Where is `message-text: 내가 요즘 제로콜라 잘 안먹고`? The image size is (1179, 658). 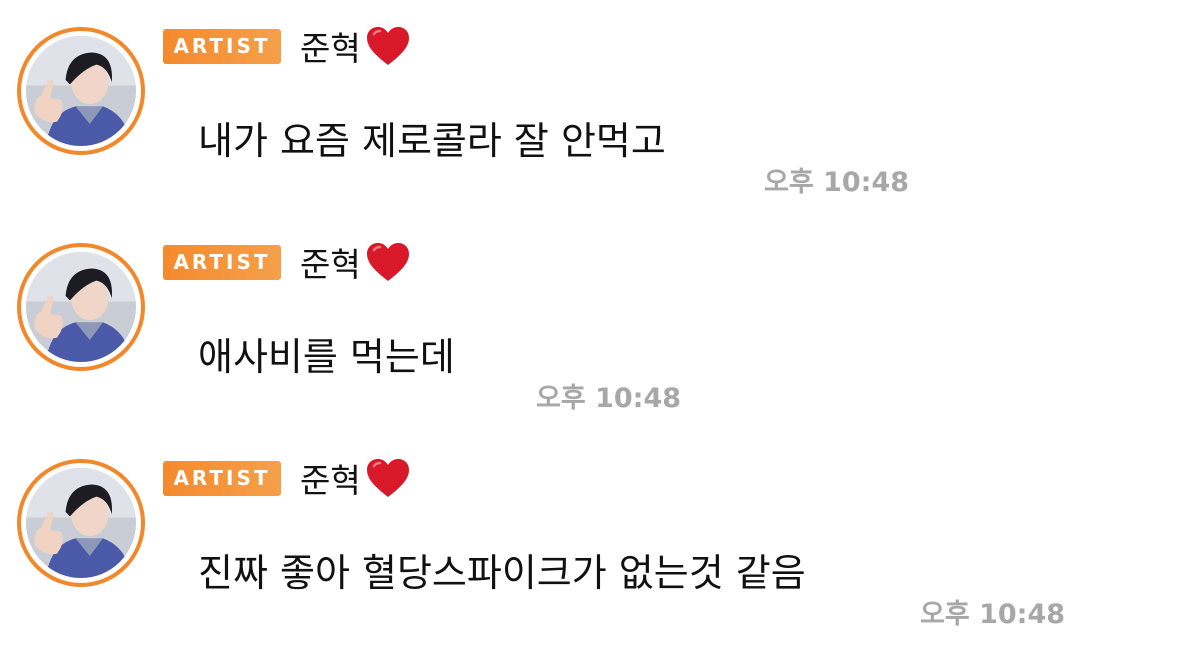
message-text: 내가 요즘 제로콜라 잘 안먹고 is located at coordinates (432, 137).